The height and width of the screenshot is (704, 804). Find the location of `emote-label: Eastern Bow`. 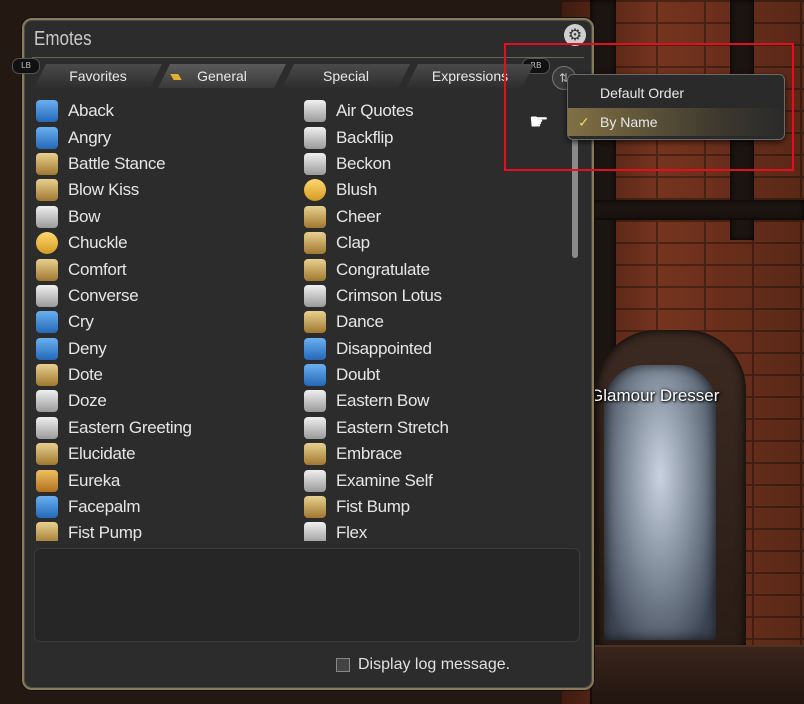

emote-label: Eastern Bow is located at coordinates (383, 401).